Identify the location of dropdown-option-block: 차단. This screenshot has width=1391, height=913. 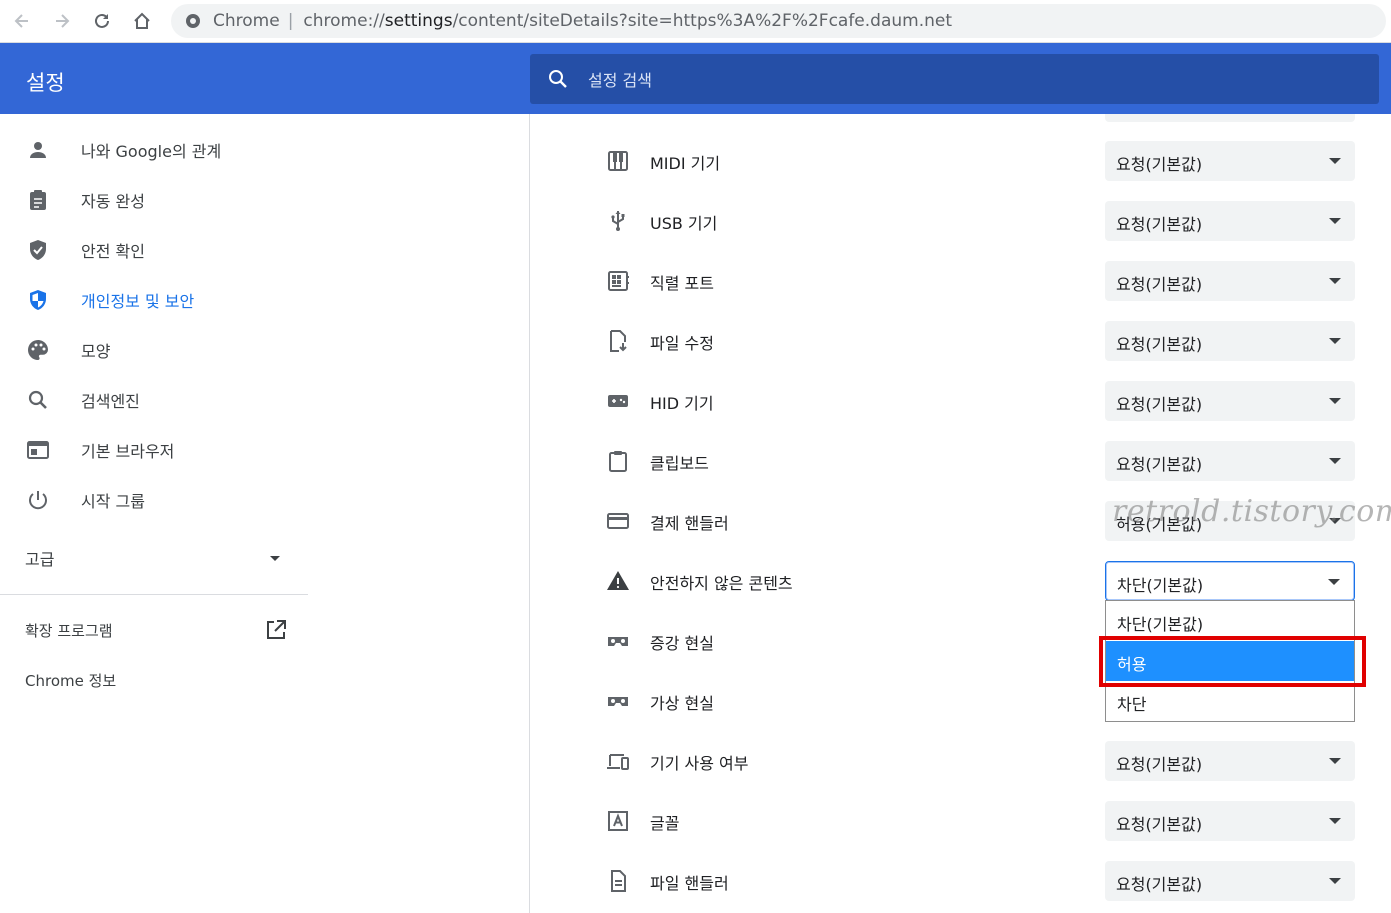
(1230, 701).